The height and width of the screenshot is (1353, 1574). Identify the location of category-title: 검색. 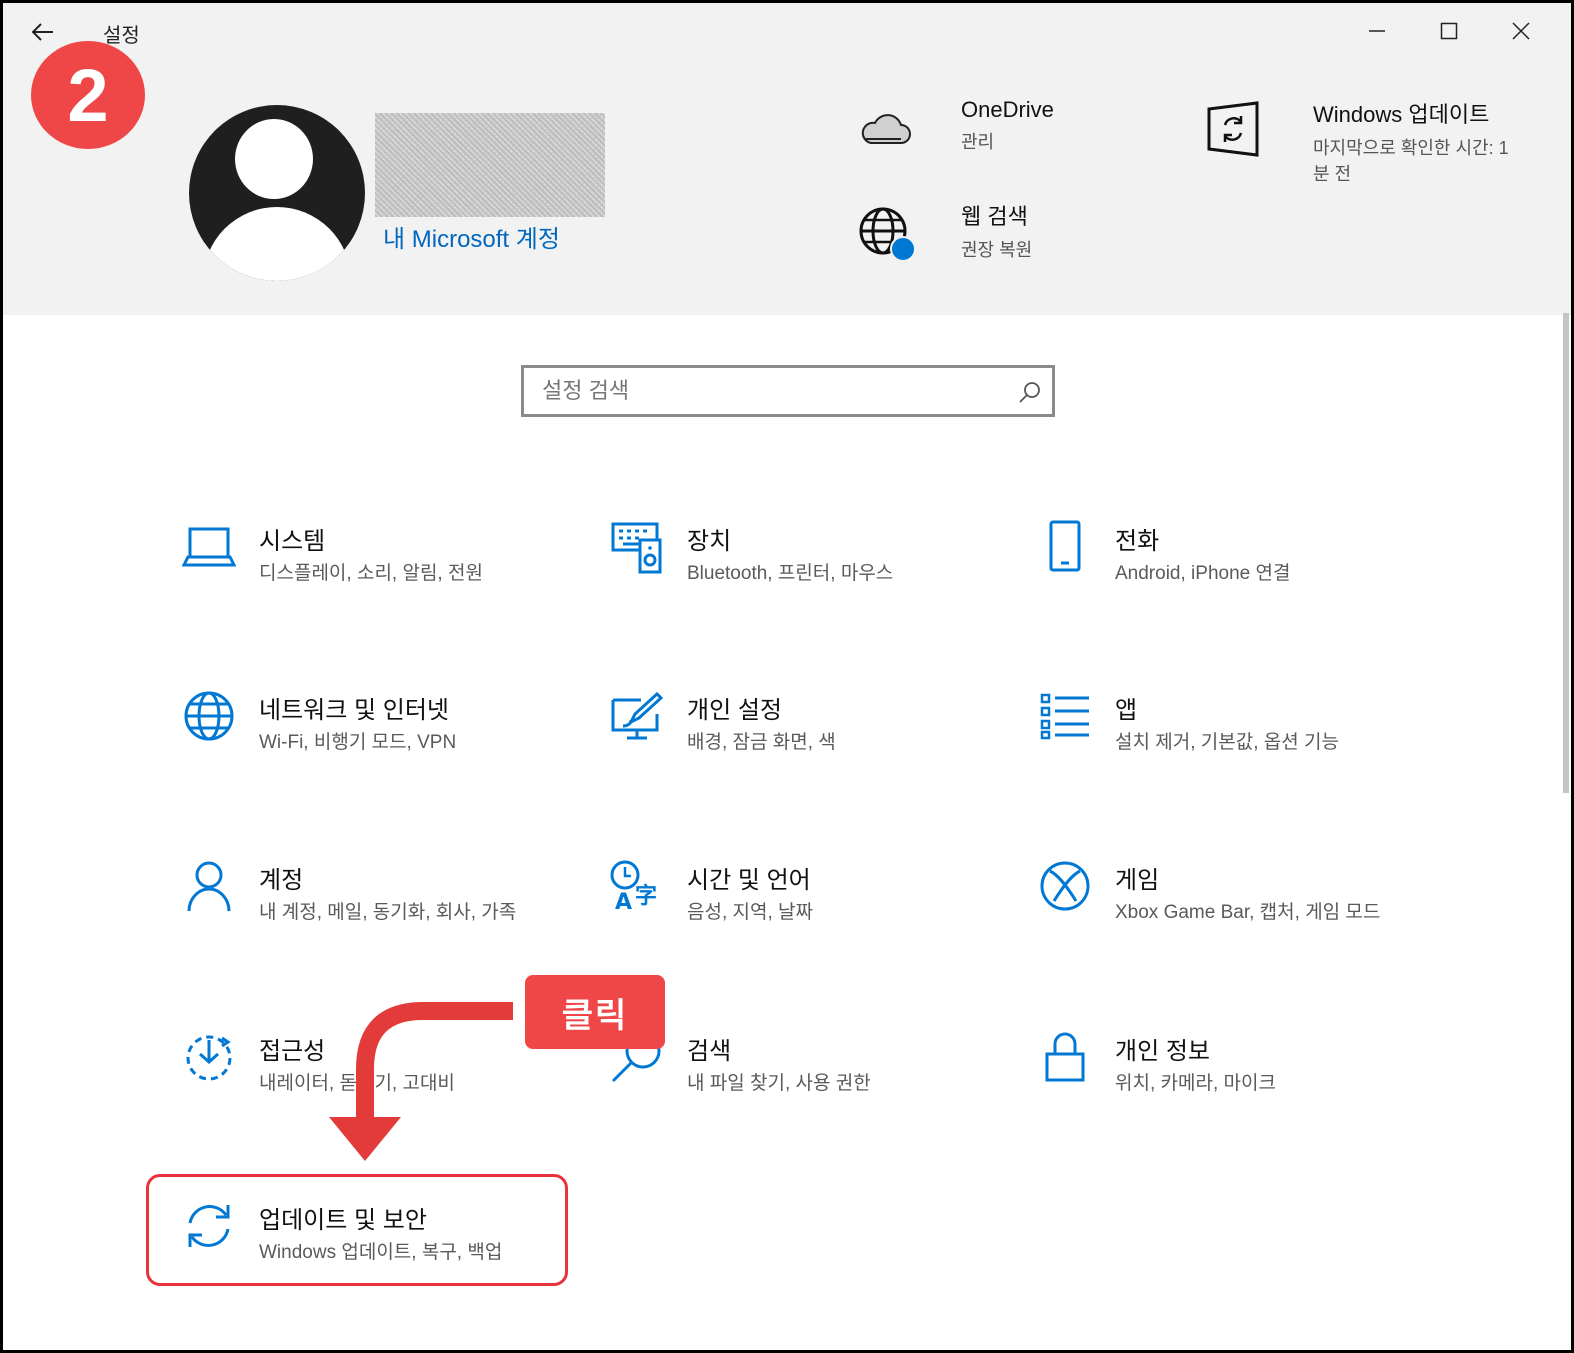
(709, 1051).